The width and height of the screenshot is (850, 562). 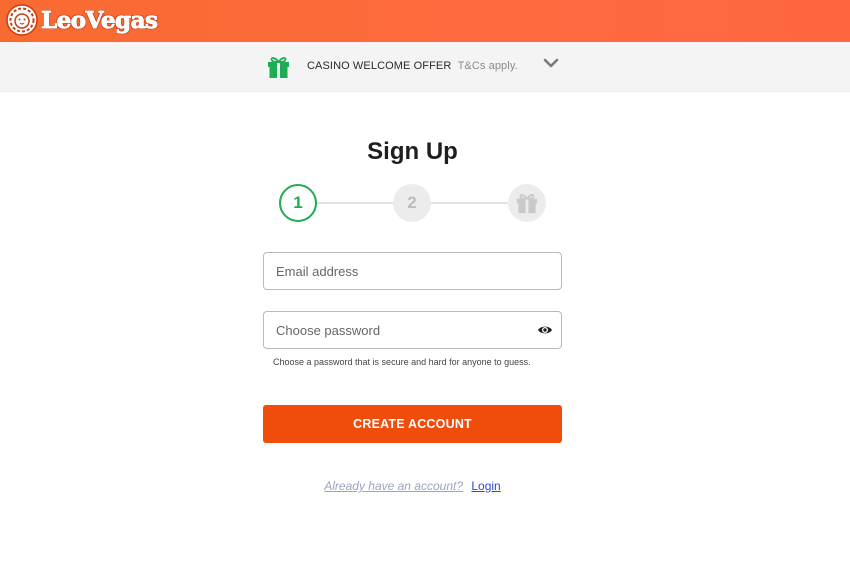 I want to click on password-input, so click(x=392, y=330).